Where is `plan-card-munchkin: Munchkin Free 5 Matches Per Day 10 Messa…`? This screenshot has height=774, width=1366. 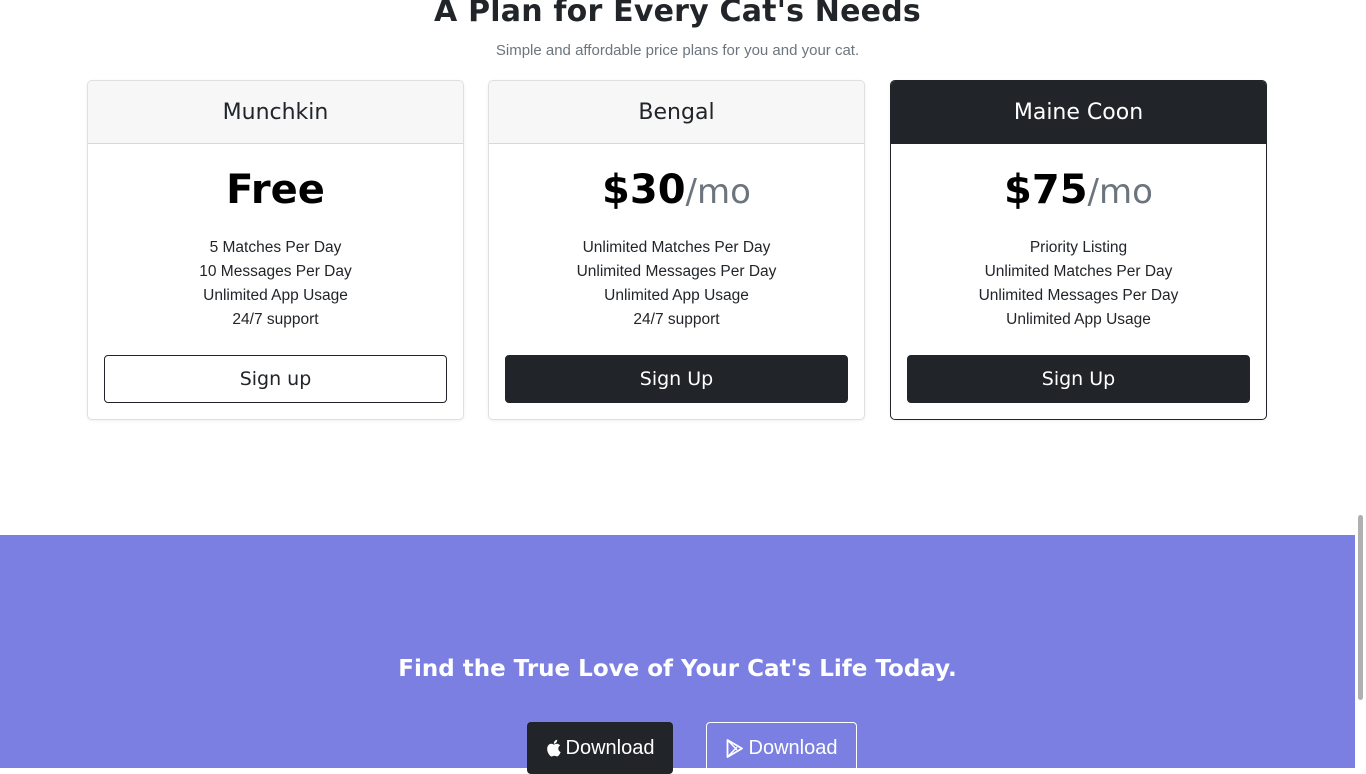
plan-card-munchkin: Munchkin Free 5 Matches Per Day 10 Messa… is located at coordinates (275, 250).